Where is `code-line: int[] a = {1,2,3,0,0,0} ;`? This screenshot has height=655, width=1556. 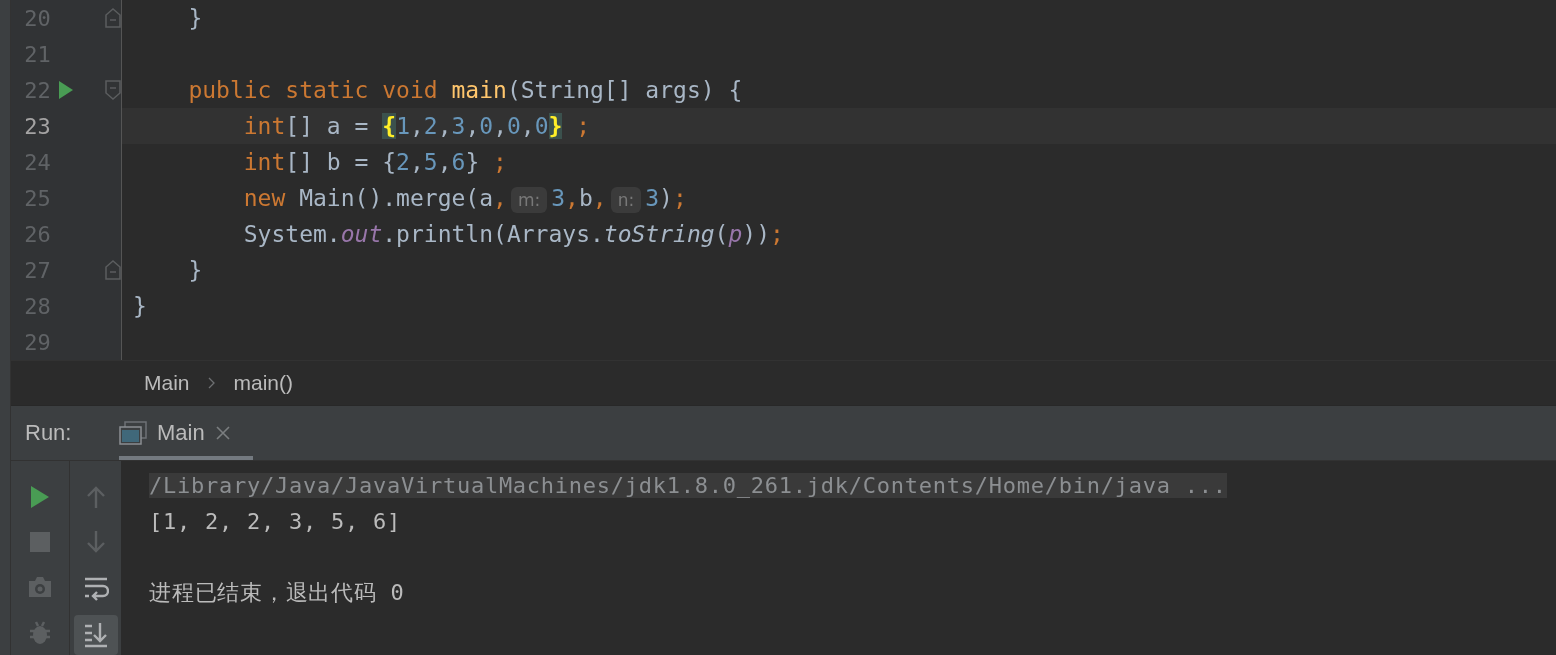 code-line: int[] a = {1,2,3,0,0,0} ; is located at coordinates (416, 126).